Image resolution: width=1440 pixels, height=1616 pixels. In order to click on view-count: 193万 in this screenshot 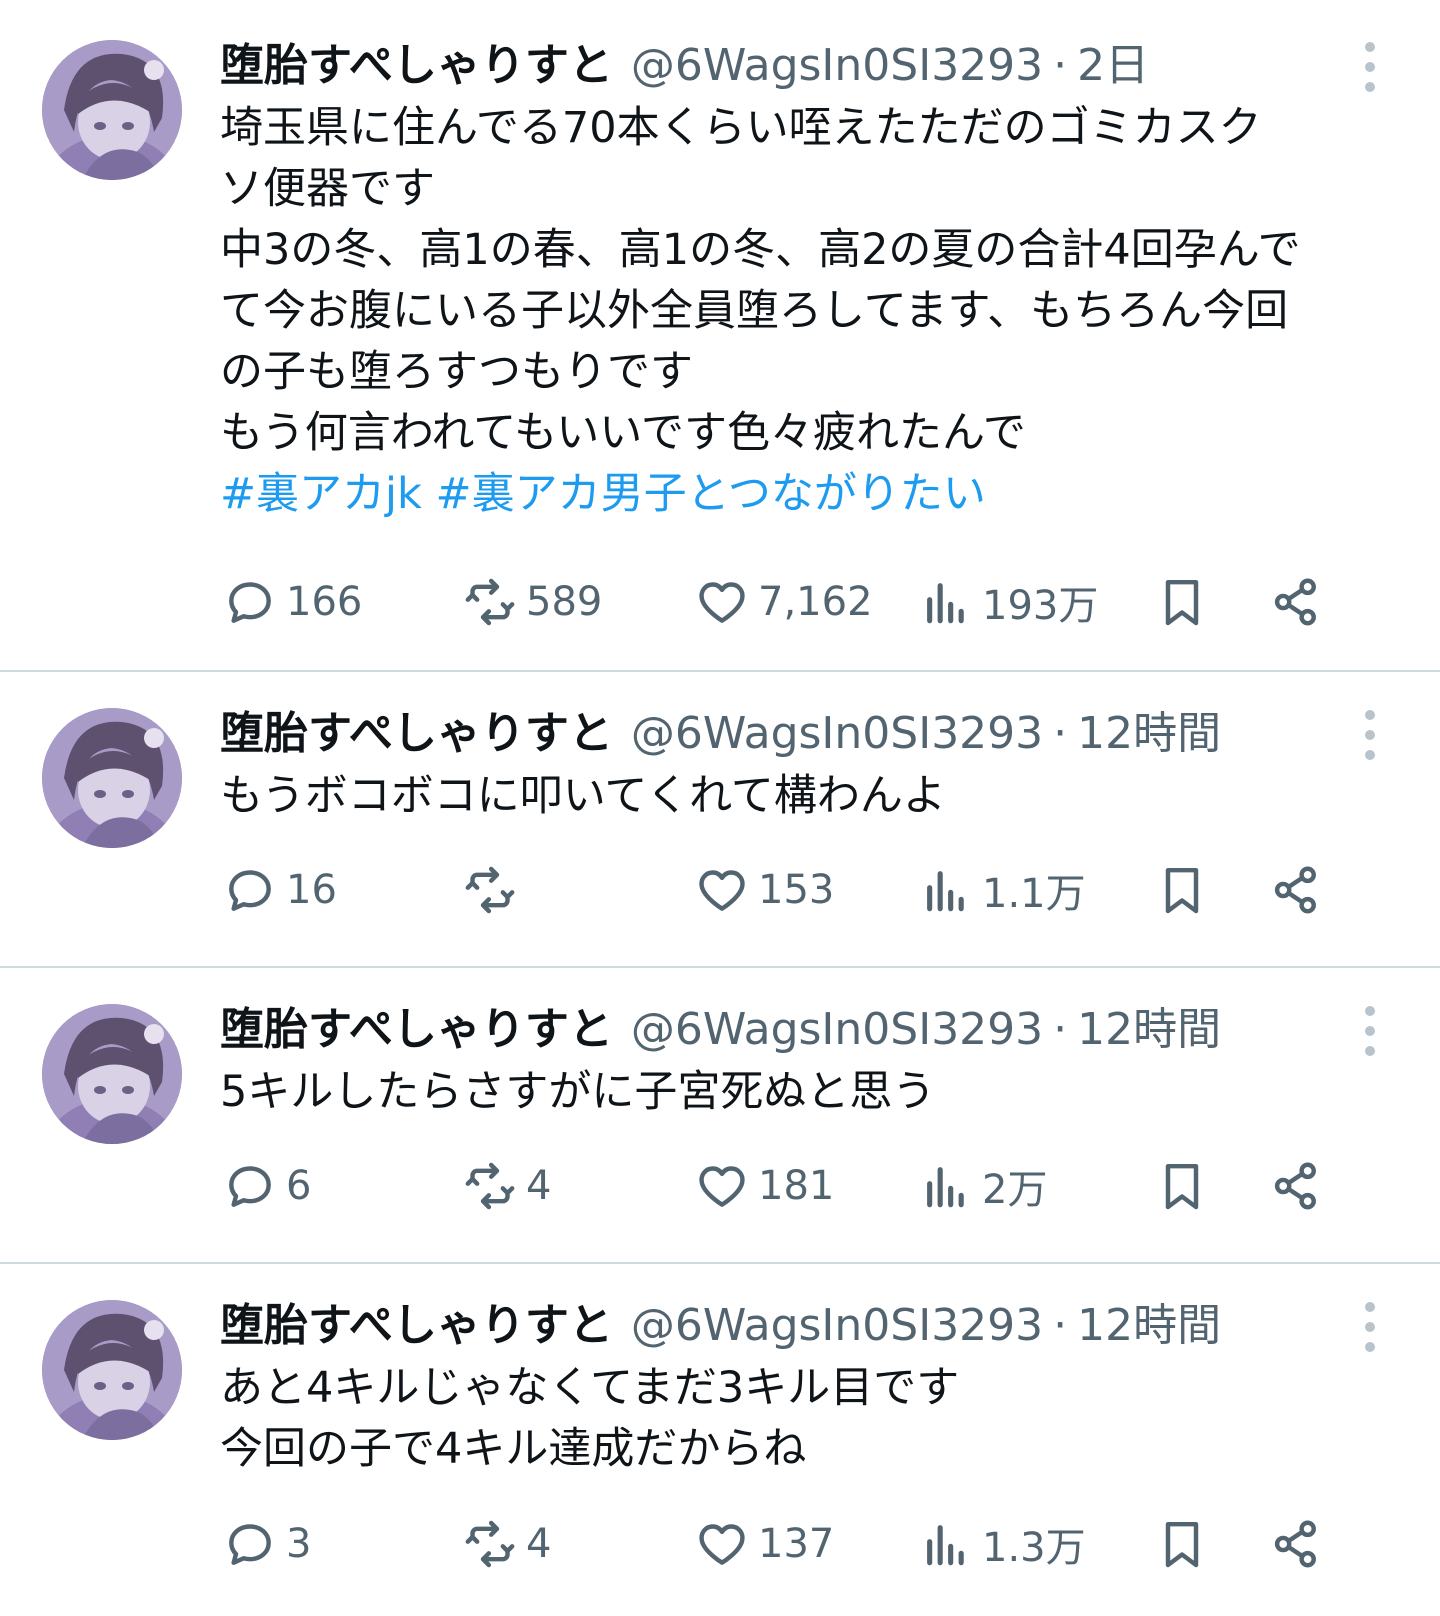, I will do `click(1040, 606)`.